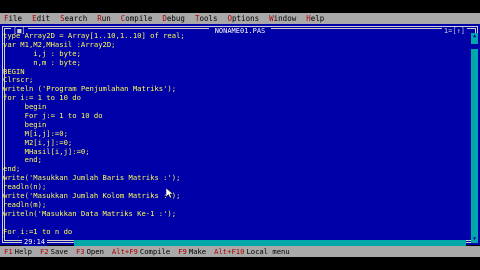  I want to click on scroll-thumb, so click(474, 46).